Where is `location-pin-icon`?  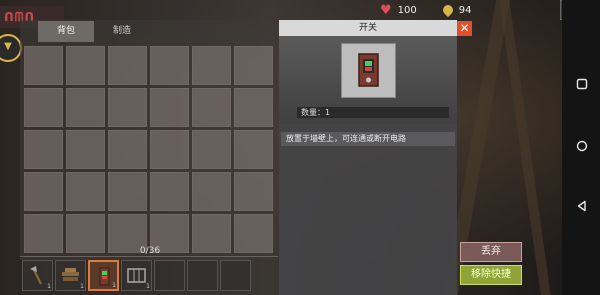 location-pin-icon is located at coordinates (447, 10).